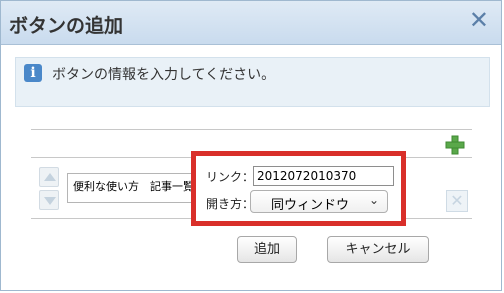 The height and width of the screenshot is (293, 504). Describe the element at coordinates (323, 176) in the screenshot. I see `link-field: 2012072010370` at that location.